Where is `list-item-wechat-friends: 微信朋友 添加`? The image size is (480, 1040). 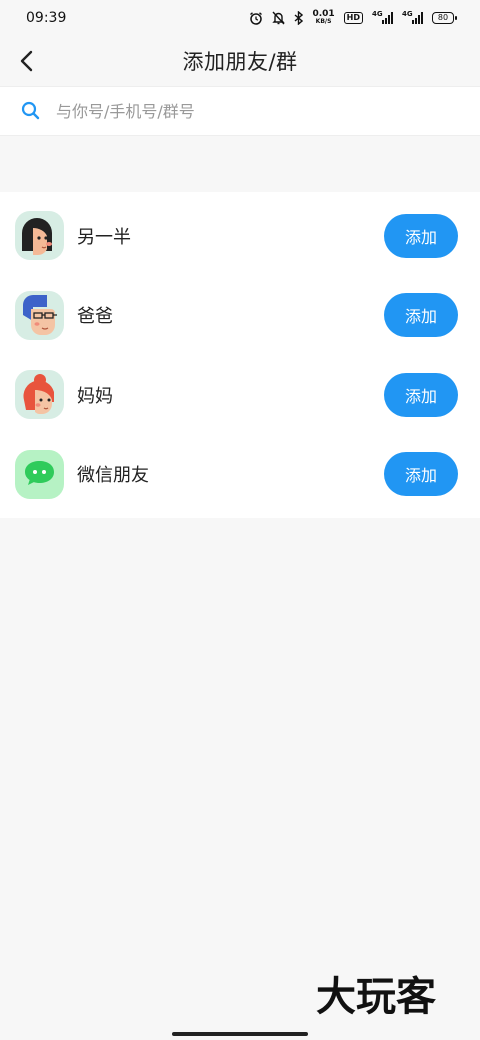
list-item-wechat-friends: 微信朋友 添加 is located at coordinates (240, 475).